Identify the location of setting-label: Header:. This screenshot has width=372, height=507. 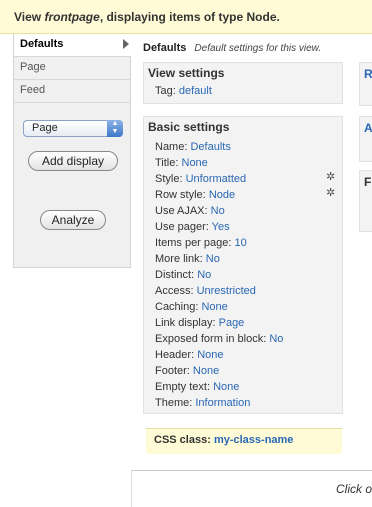
(175, 355).